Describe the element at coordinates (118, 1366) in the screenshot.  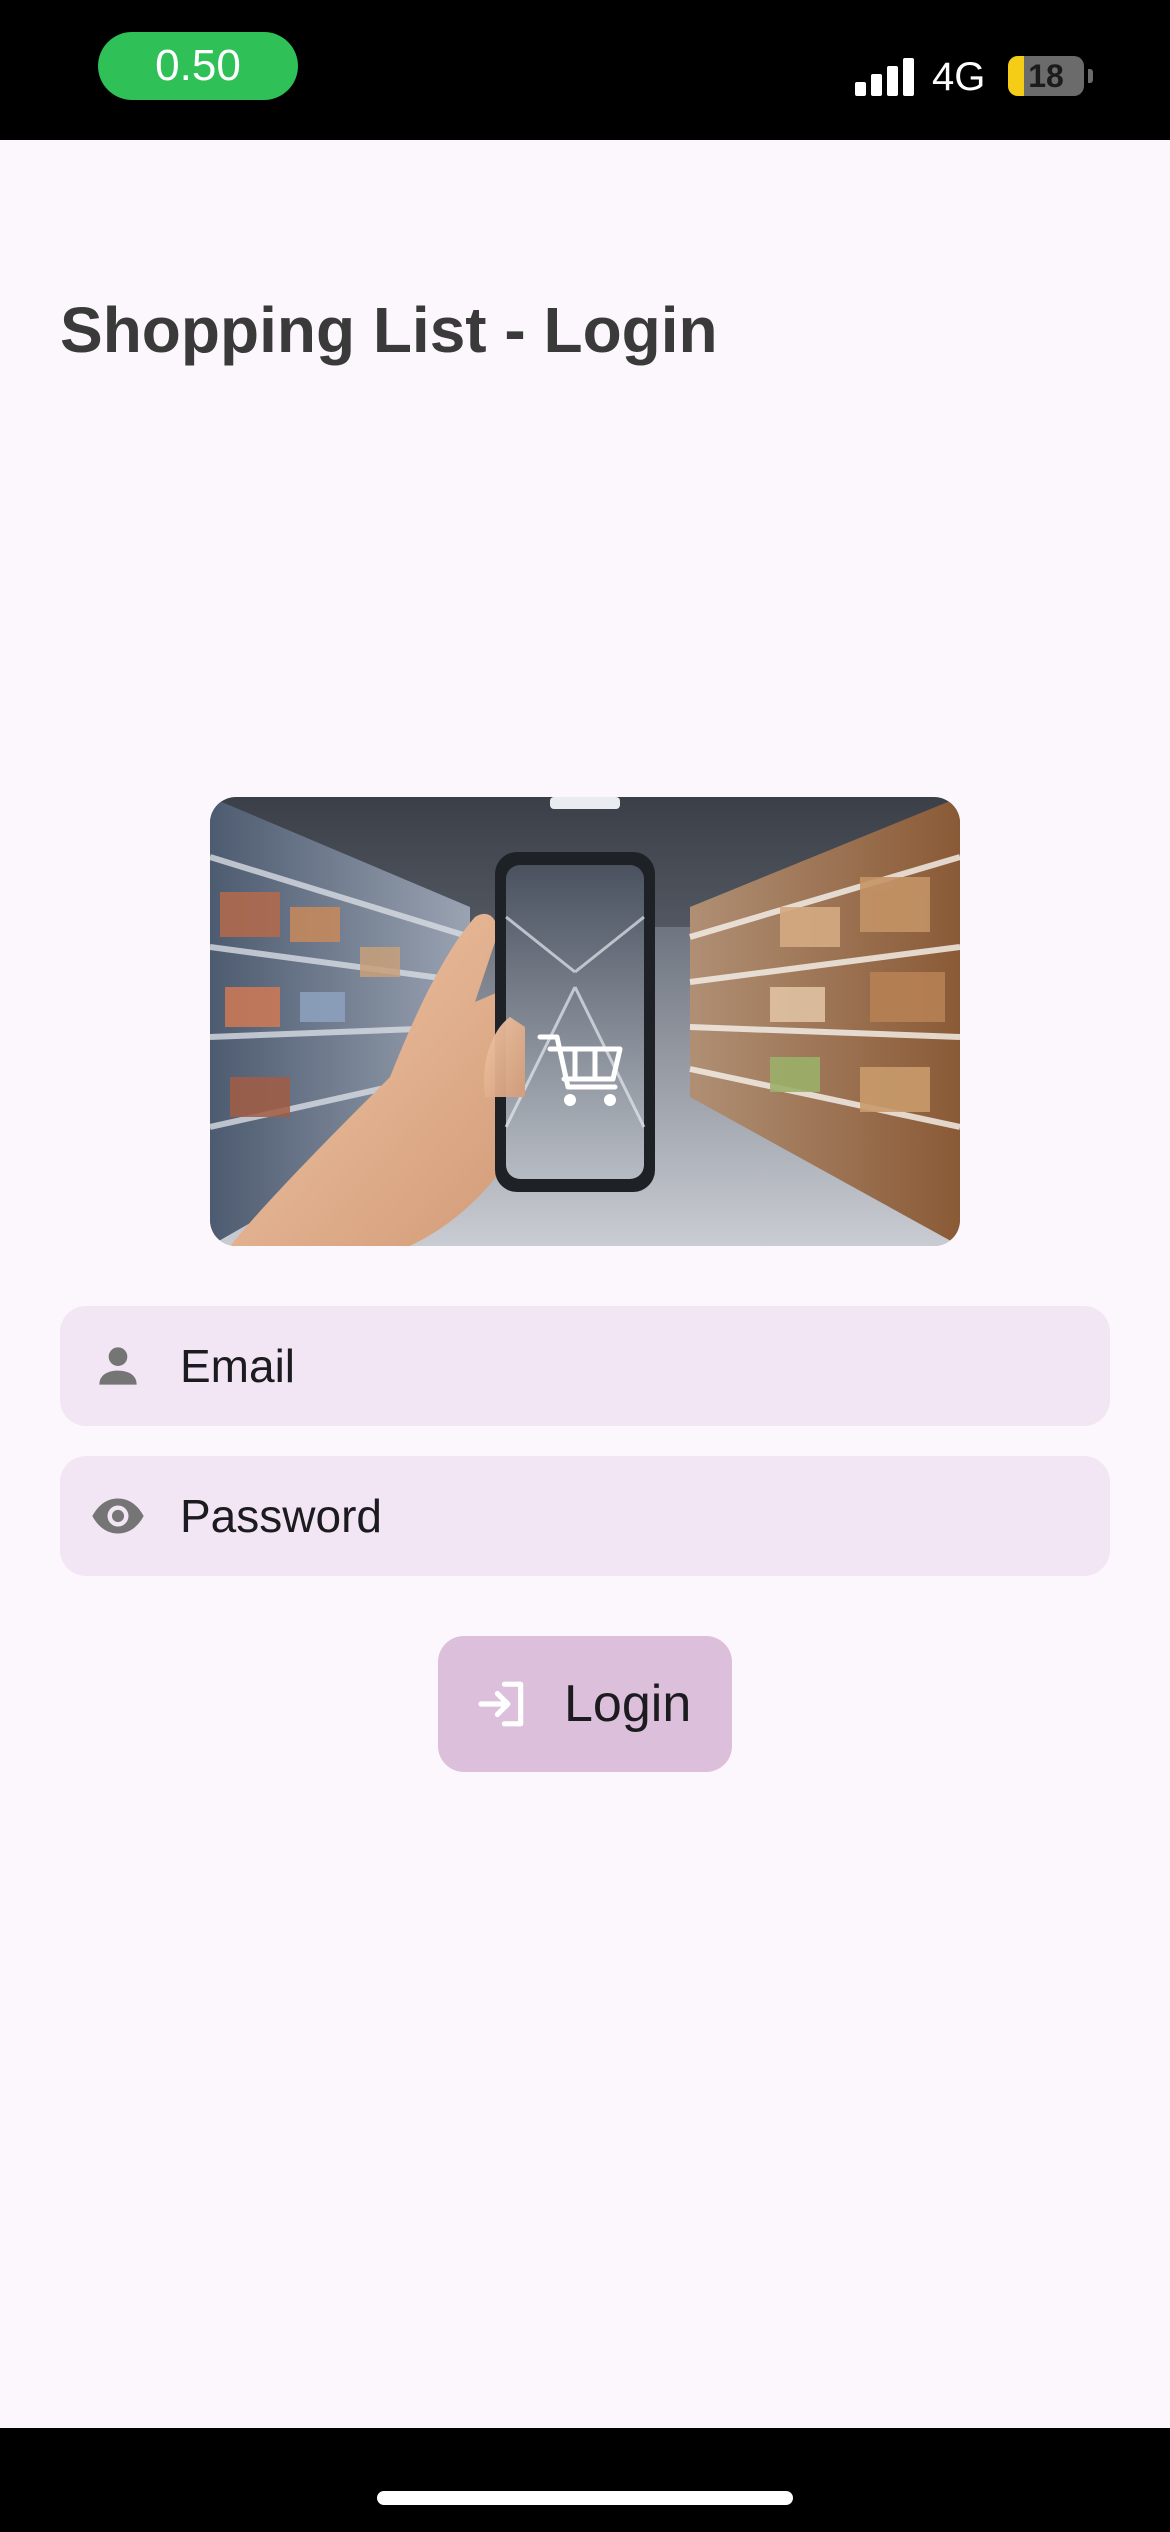
I see `person-icon` at that location.